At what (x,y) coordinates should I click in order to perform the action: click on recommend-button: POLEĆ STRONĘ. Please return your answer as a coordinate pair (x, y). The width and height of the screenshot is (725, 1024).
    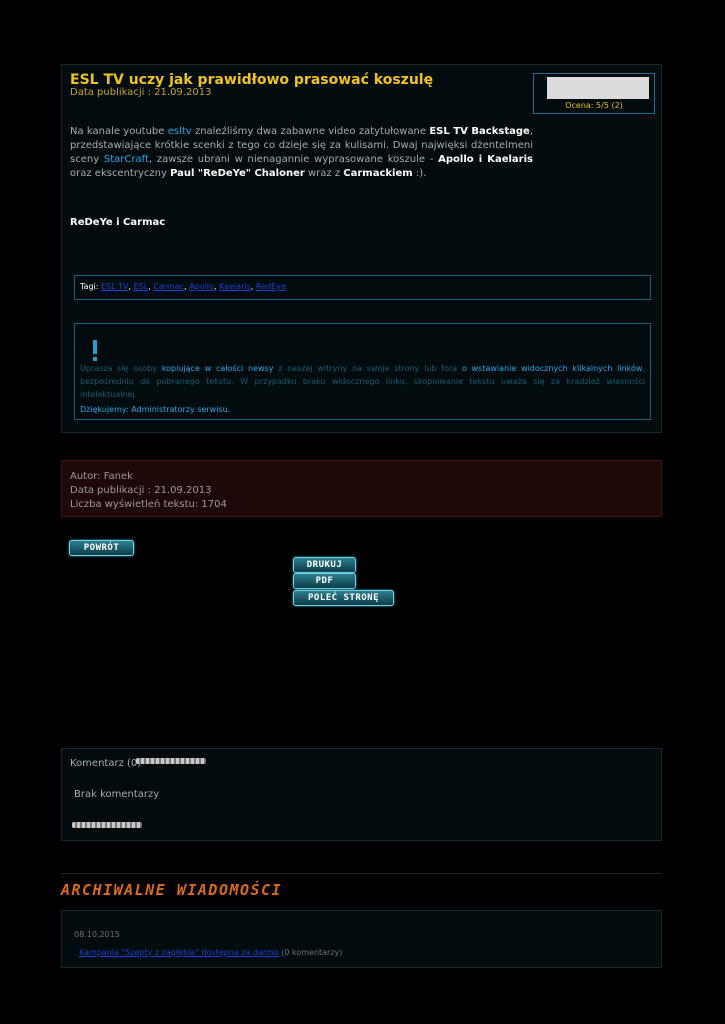
    Looking at the image, I should click on (343, 598).